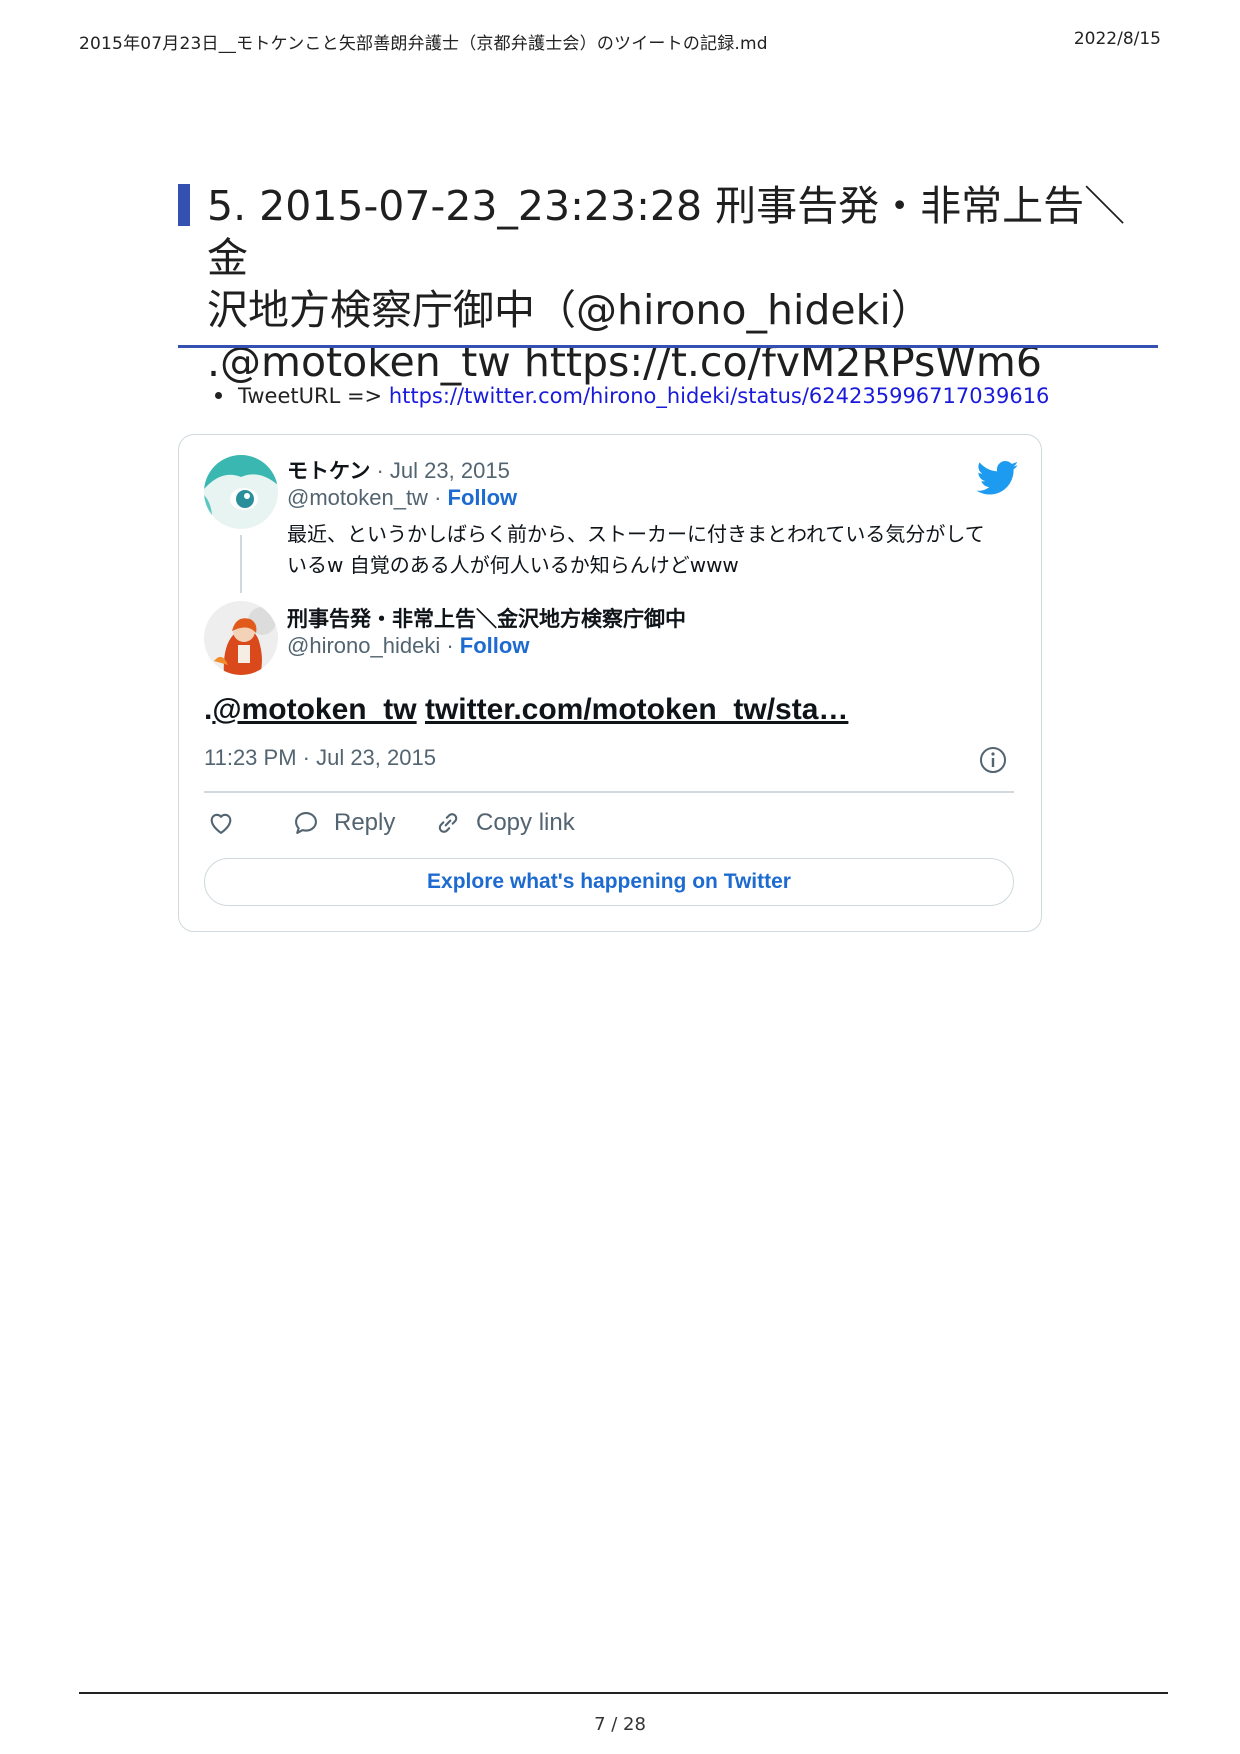  What do you see at coordinates (636, 534) in the screenshot?
I see `quoted-text-line-1: 最近、というかしばらく前から、ストーカーに付きまとわれている気分がして` at bounding box center [636, 534].